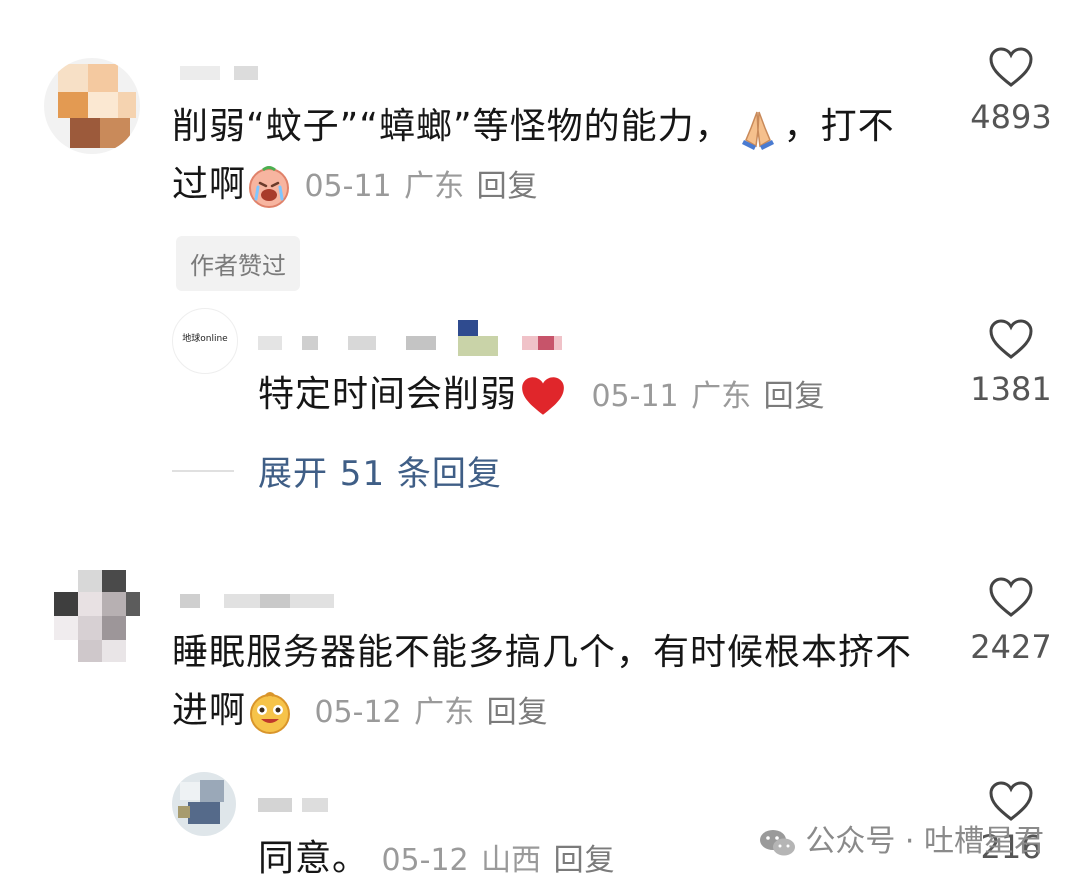 The image size is (1080, 890). Describe the element at coordinates (269, 186) in the screenshot. I see `crying-face-emoji` at that location.